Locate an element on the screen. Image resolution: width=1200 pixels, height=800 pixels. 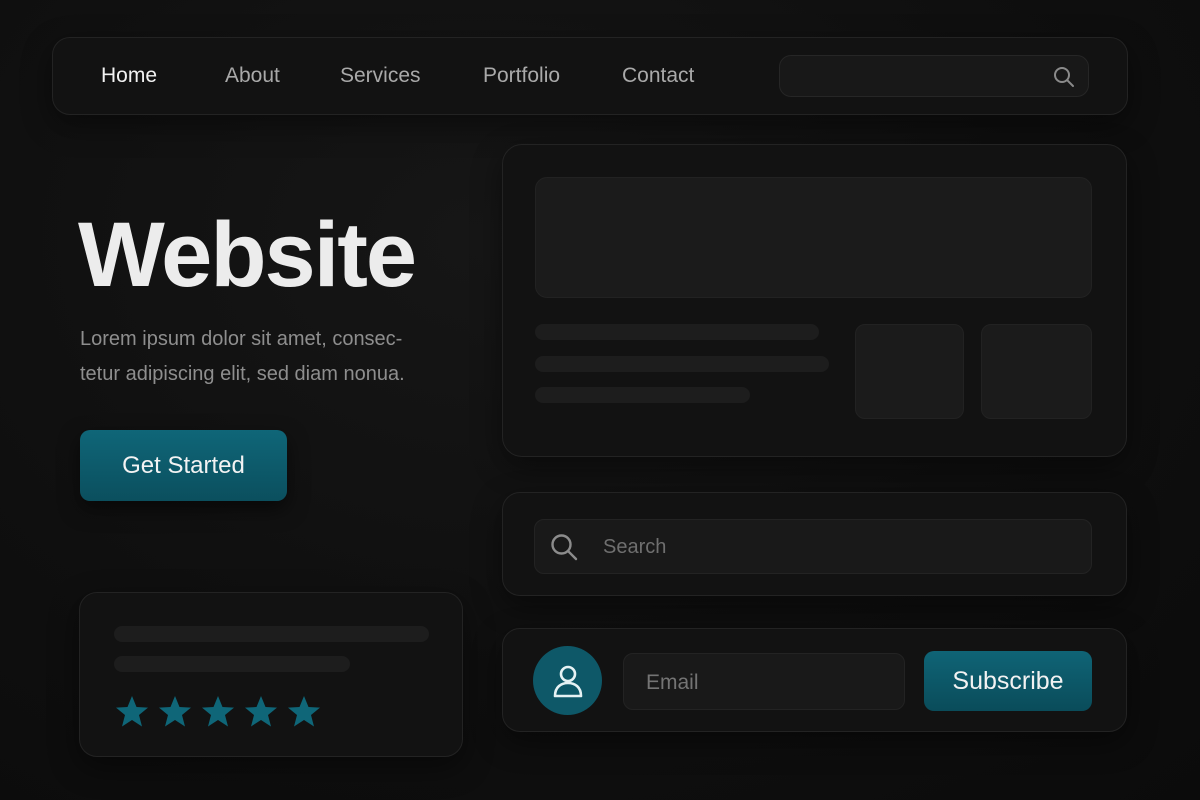
email-box is located at coordinates (764, 682).